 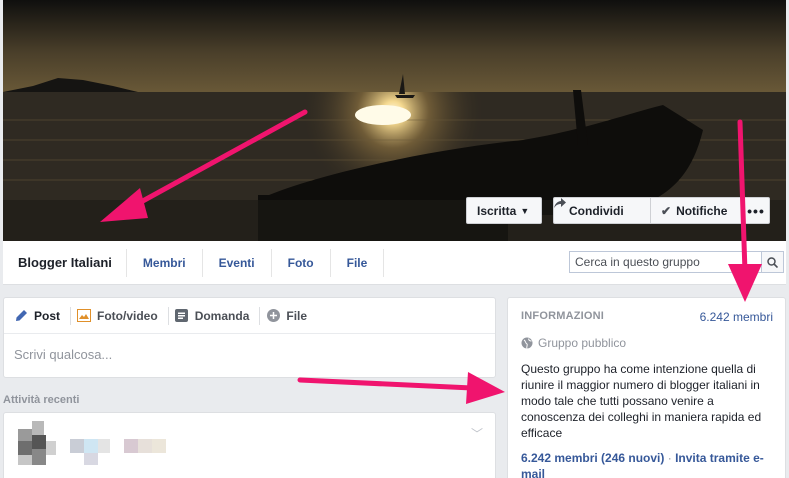 I want to click on group-name: Blogger Italiani, so click(x=65, y=262).